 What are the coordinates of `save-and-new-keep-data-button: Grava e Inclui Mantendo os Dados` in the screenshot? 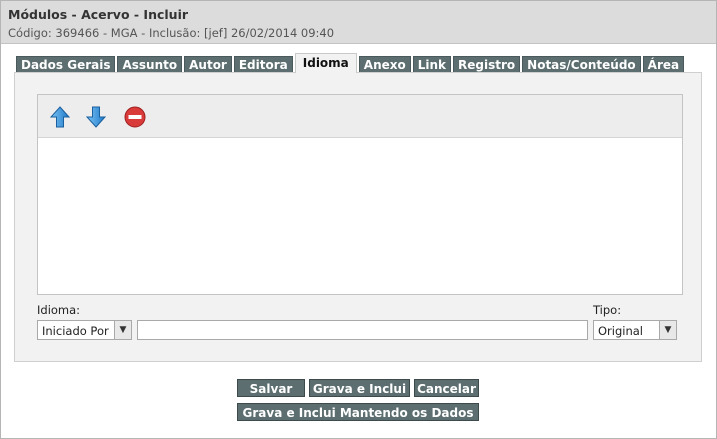 It's located at (358, 412).